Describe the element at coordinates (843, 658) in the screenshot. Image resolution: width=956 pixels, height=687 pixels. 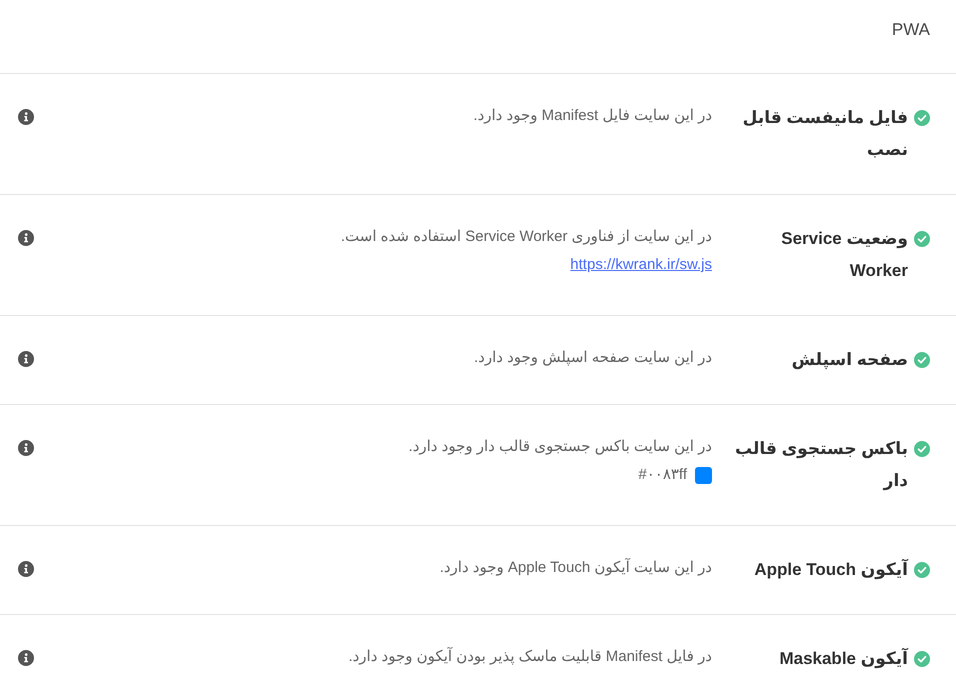
I see `check-title: آیکون Maskable` at that location.